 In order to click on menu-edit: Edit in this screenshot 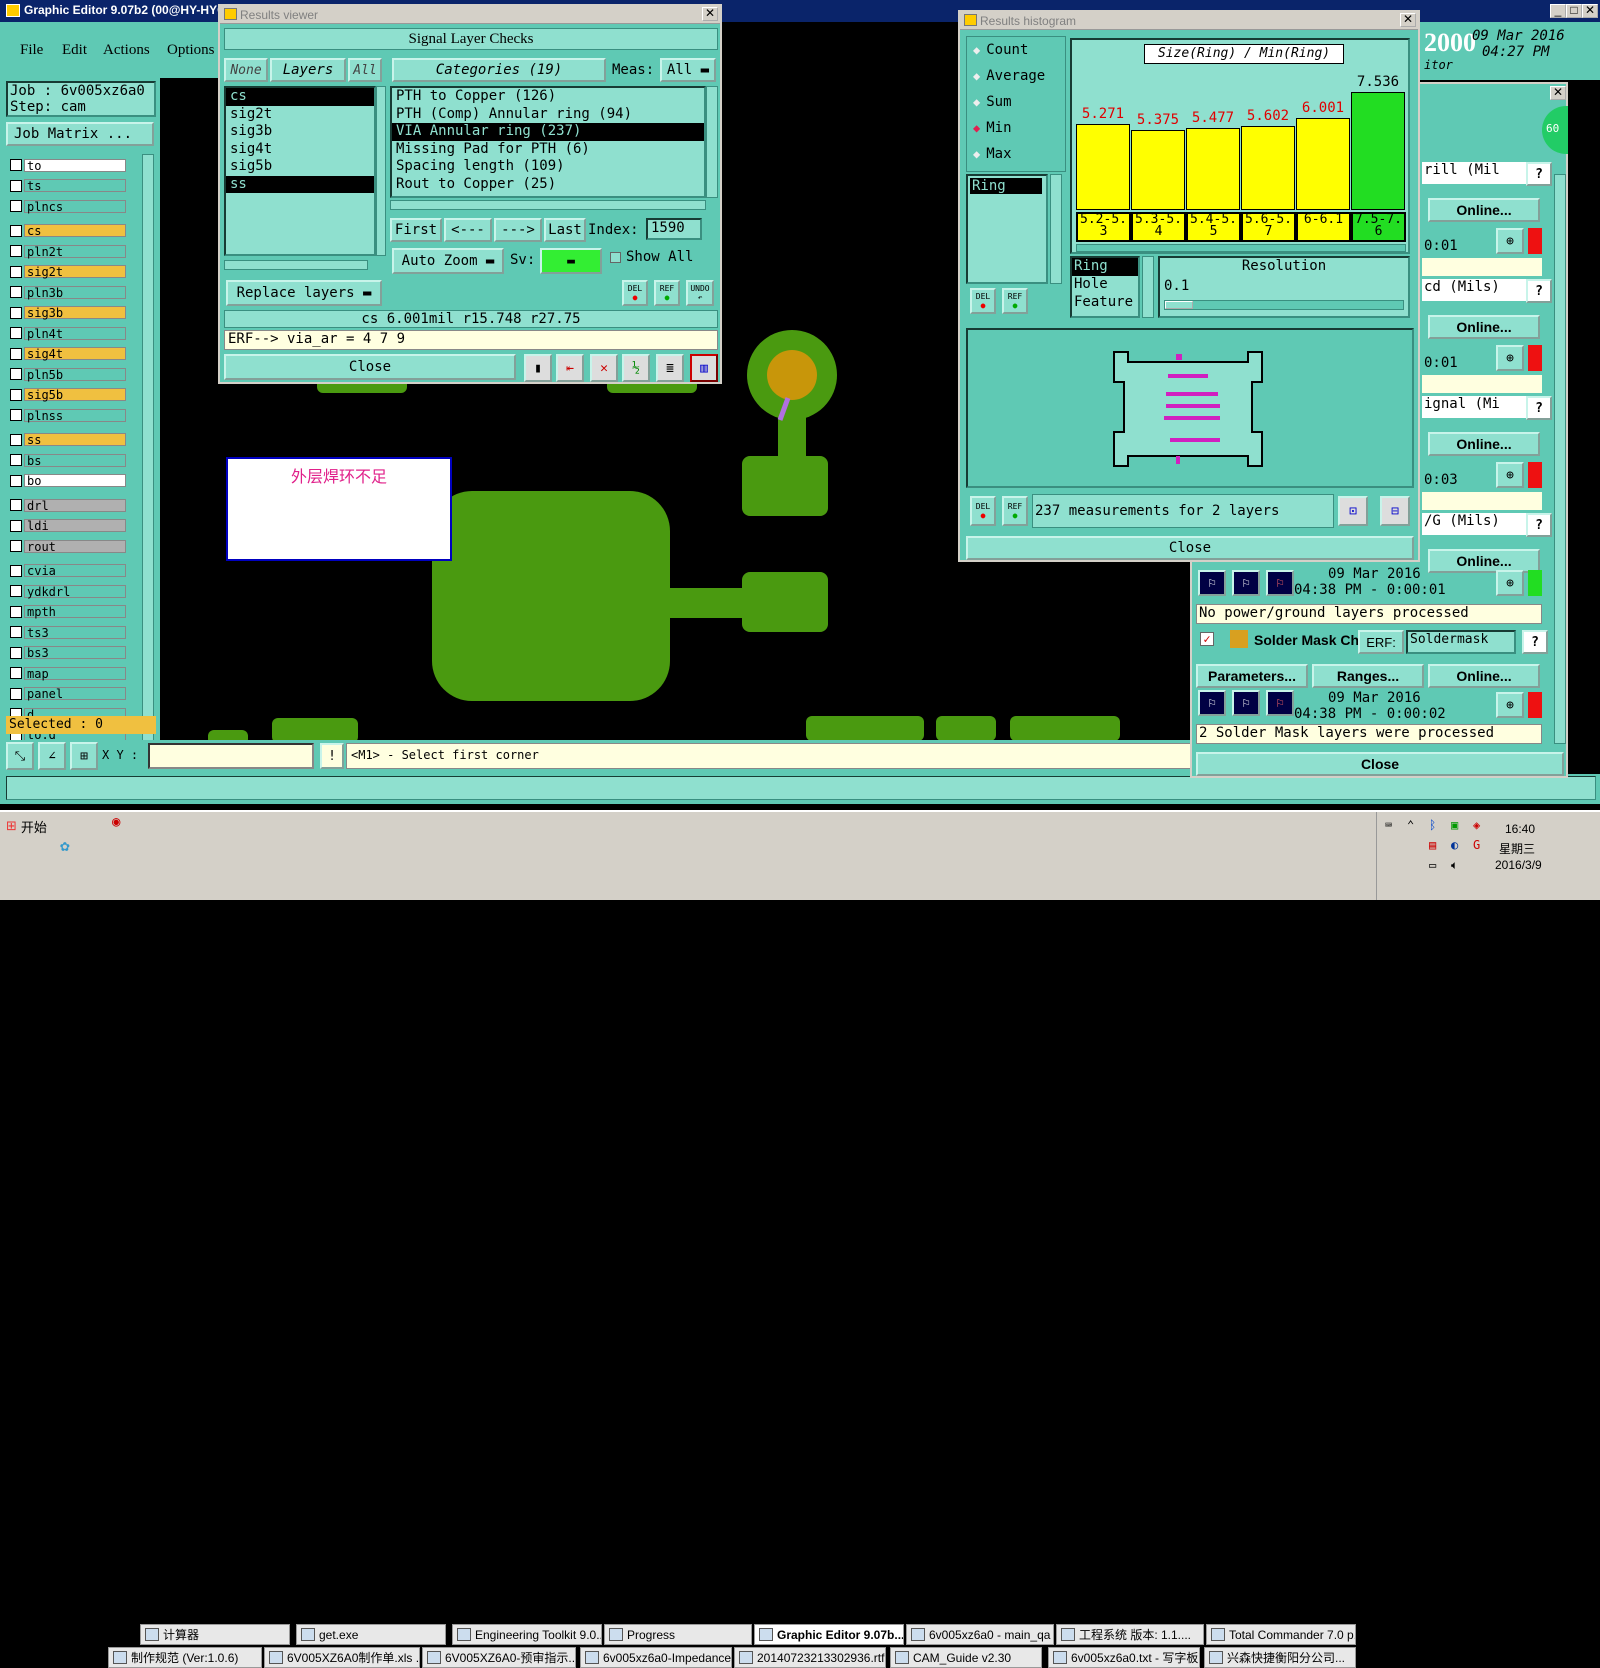, I will do `click(74, 50)`.